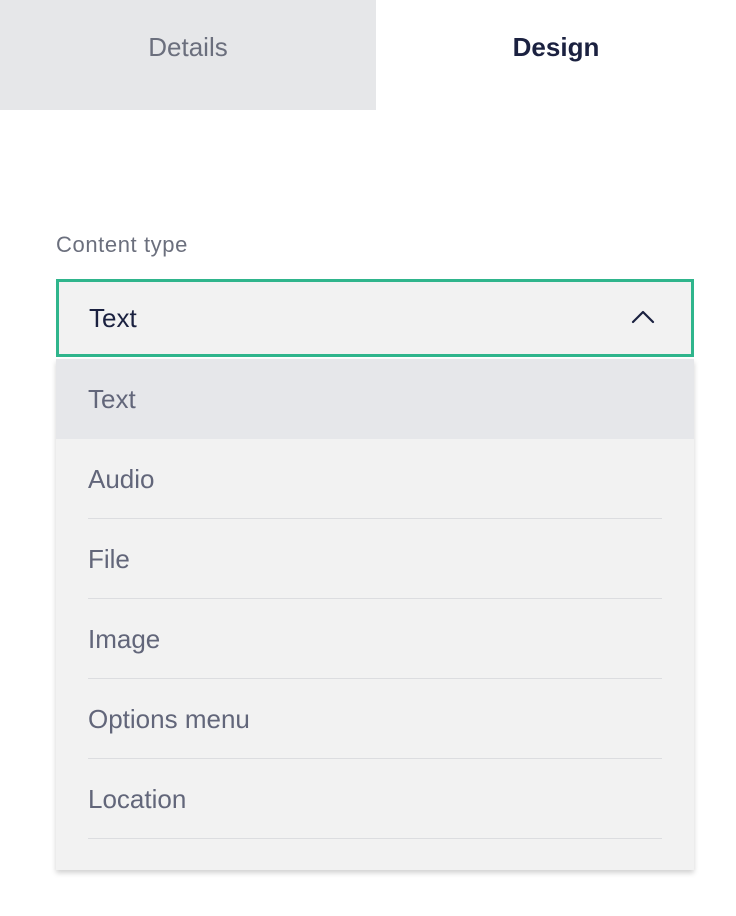  Describe the element at coordinates (375, 559) in the screenshot. I see `option-file: File` at that location.